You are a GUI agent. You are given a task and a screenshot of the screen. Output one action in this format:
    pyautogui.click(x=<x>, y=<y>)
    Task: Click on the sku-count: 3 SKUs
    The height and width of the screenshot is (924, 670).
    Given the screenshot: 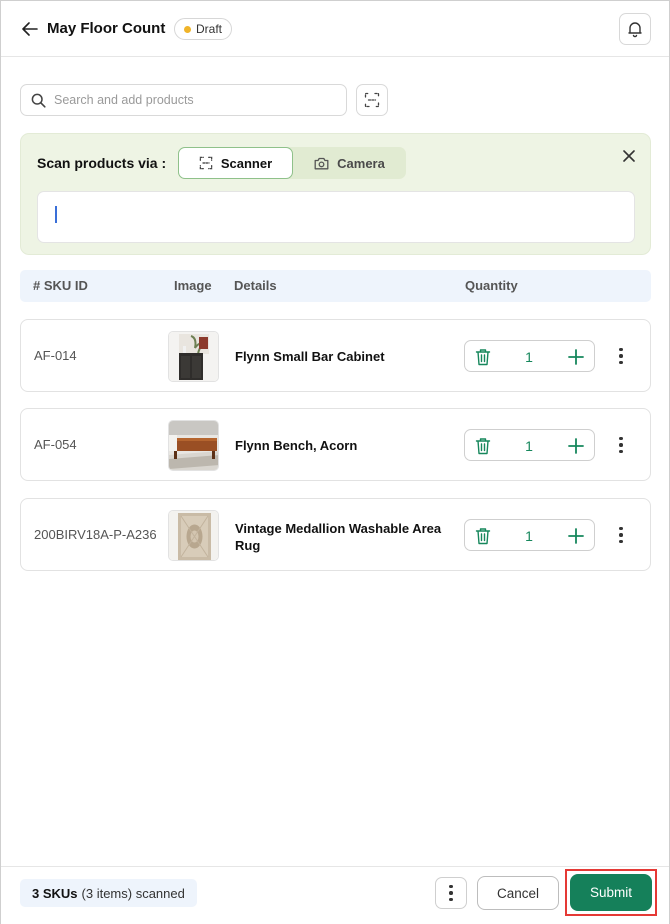 What is the action you would take?
    pyautogui.click(x=55, y=893)
    